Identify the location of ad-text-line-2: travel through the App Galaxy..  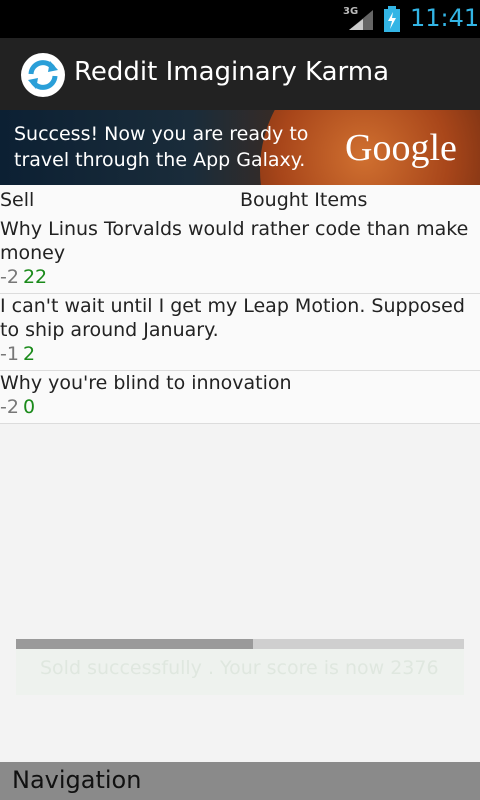
(160, 160).